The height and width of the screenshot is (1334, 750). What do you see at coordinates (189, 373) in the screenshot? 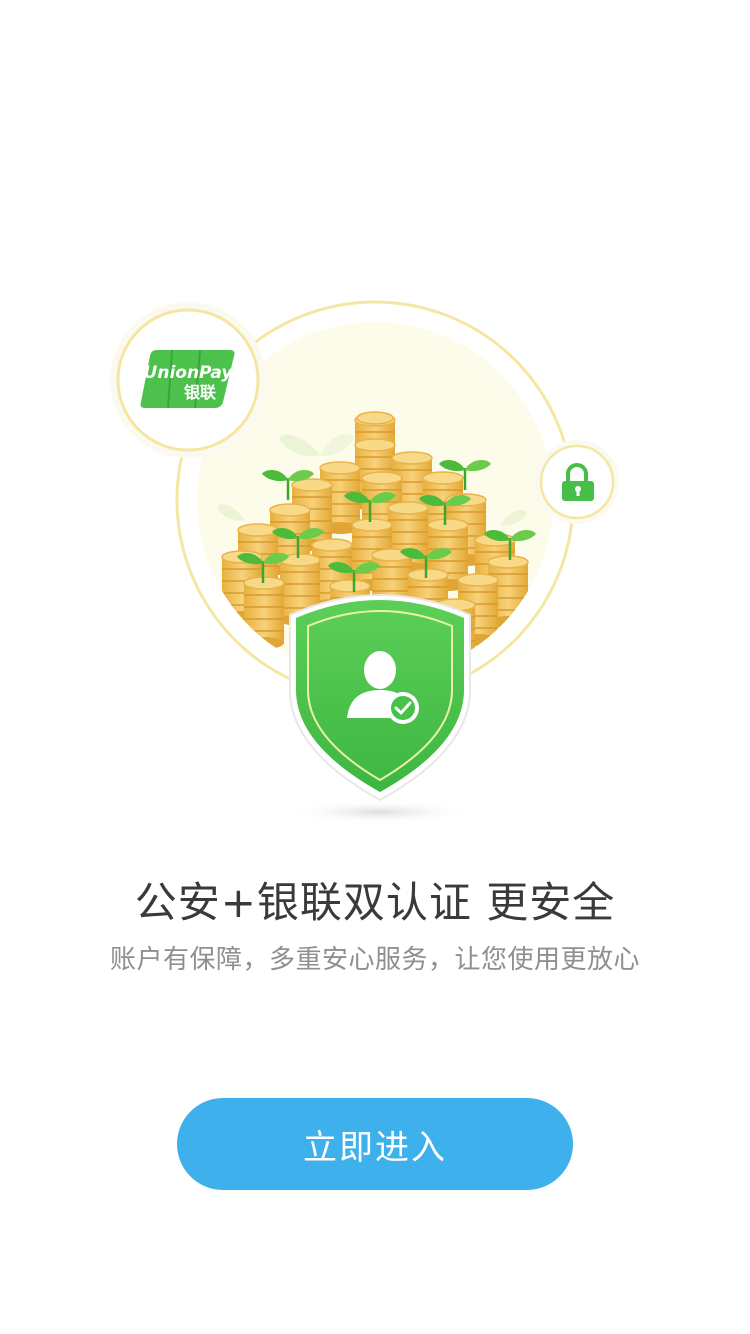
I see `svg-text: UnionPay` at bounding box center [189, 373].